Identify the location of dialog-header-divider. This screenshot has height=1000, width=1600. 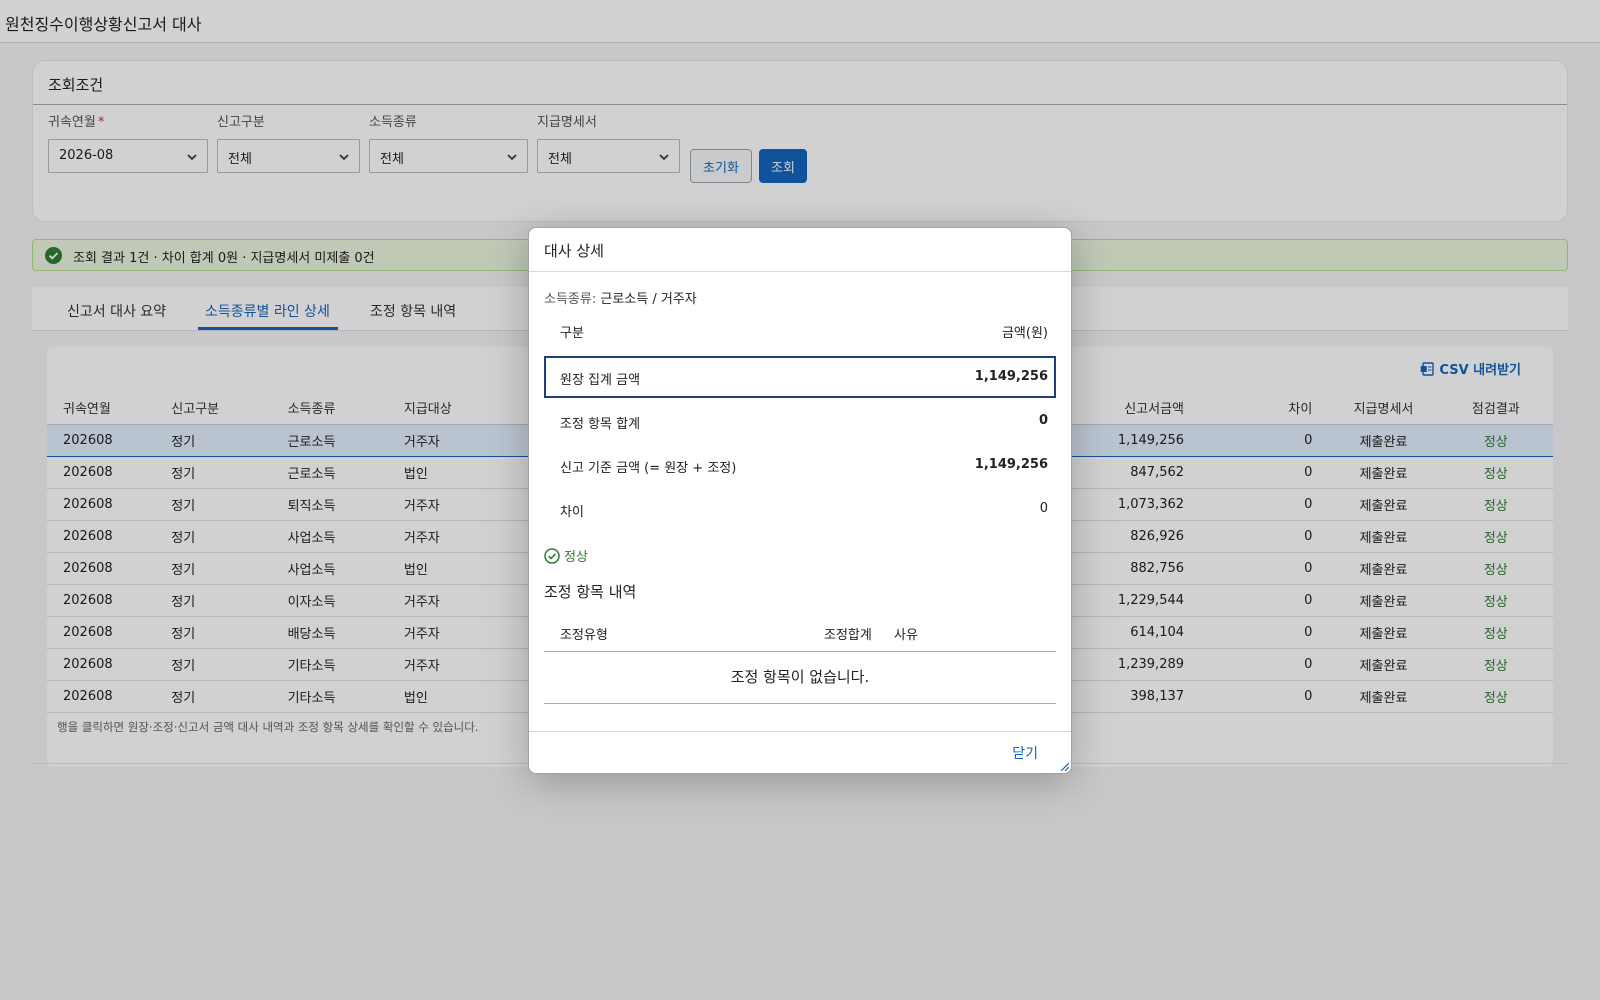
(800, 271).